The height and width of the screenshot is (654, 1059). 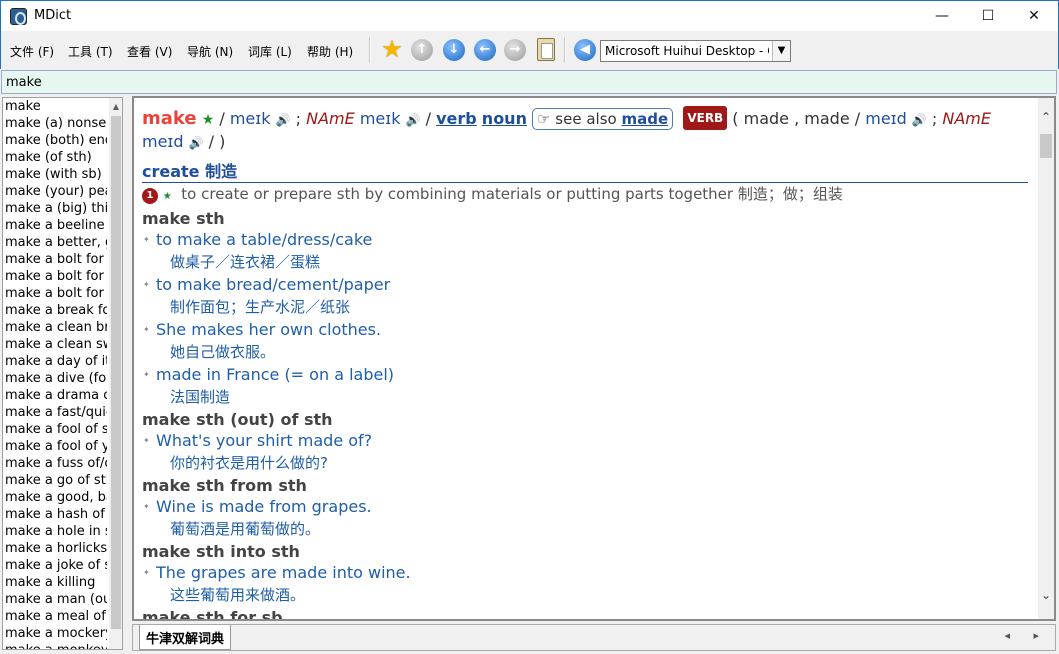 What do you see at coordinates (587, 330) in the screenshot?
I see `example-en: She makes her own clothes.` at bounding box center [587, 330].